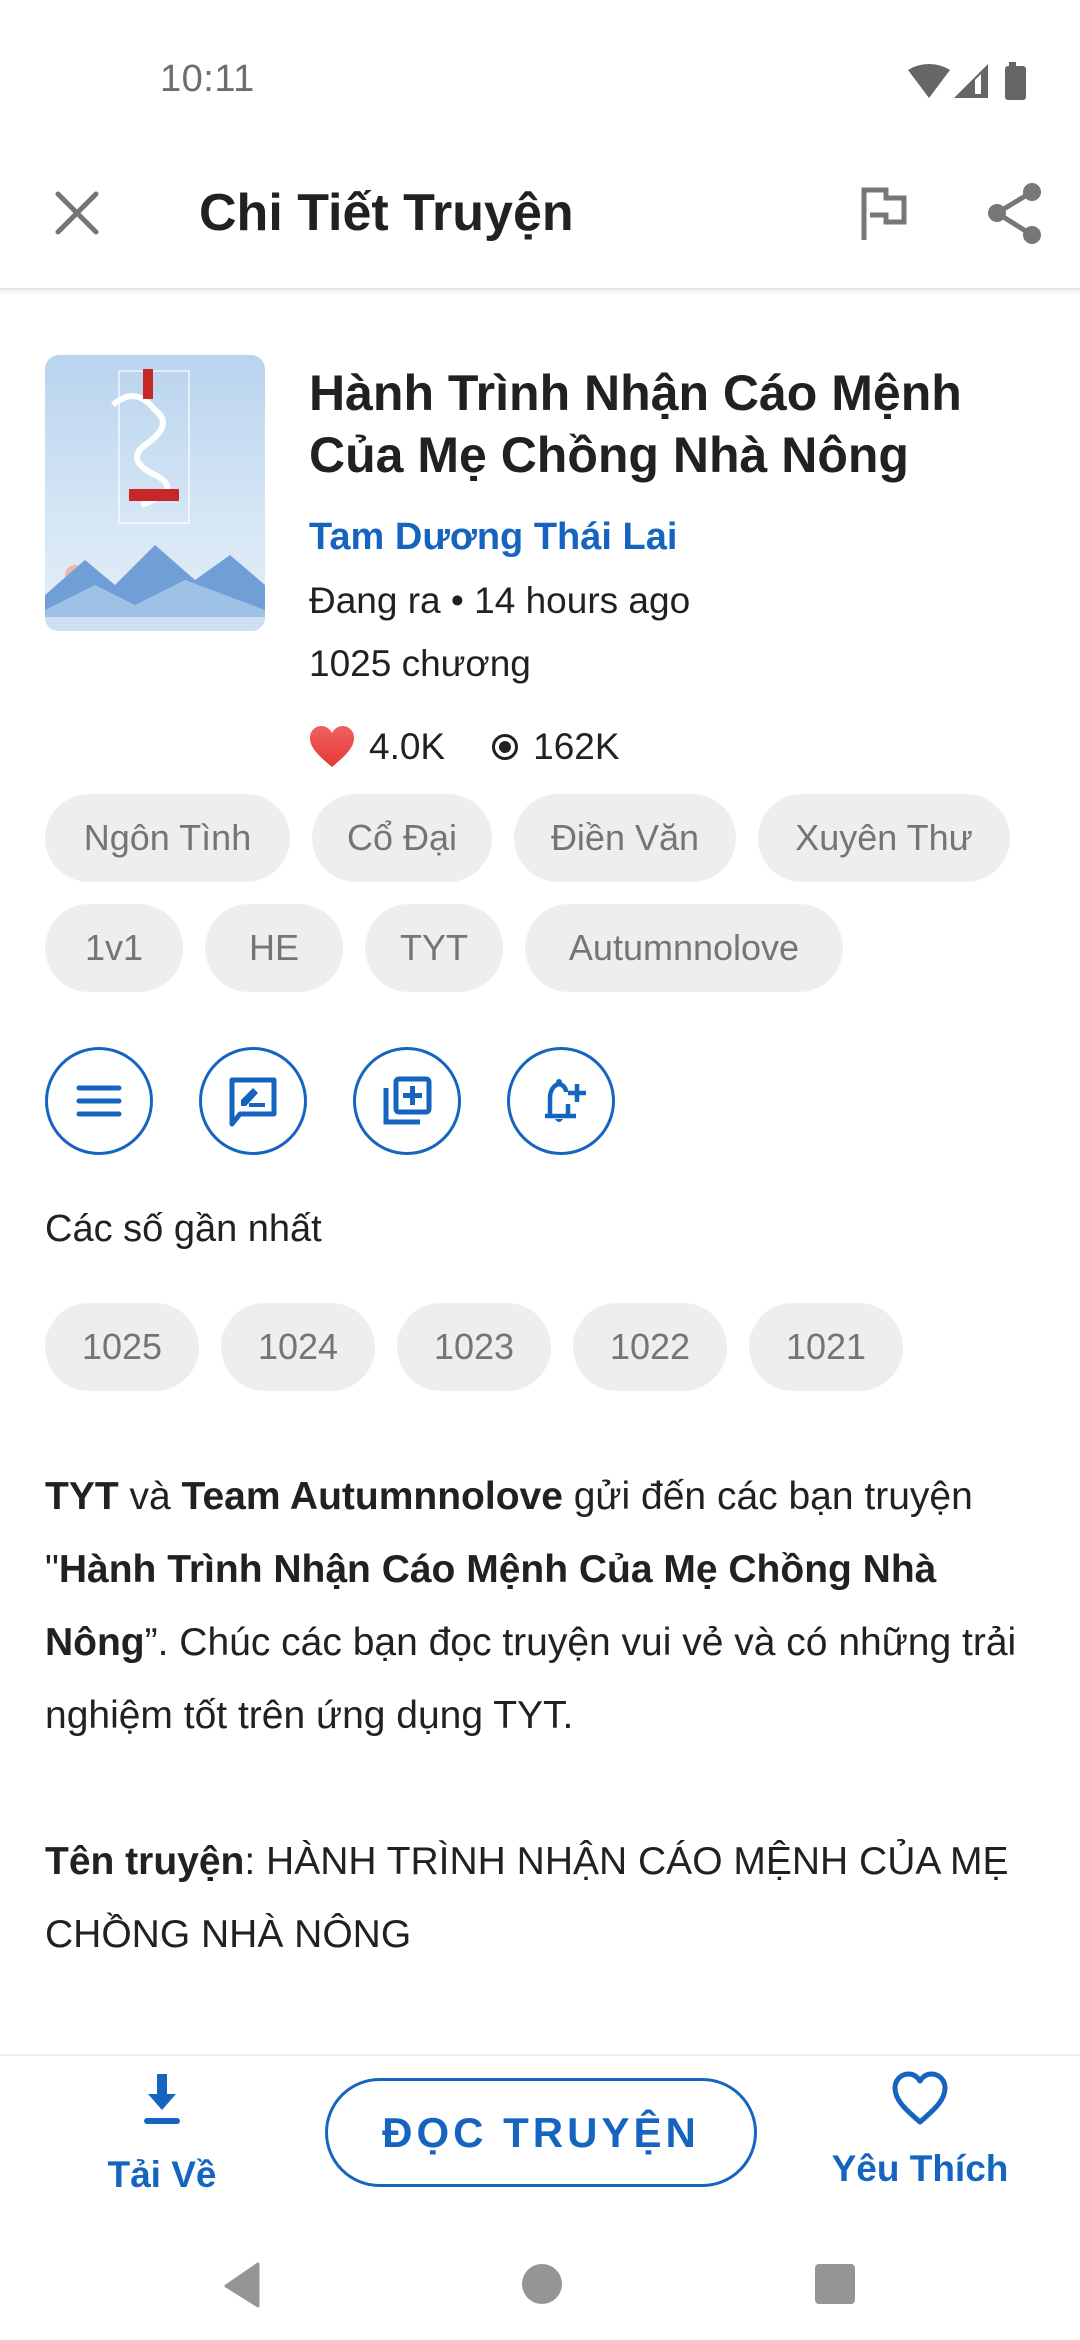 The width and height of the screenshot is (1080, 2340). I want to click on nav-home-button, so click(542, 2284).